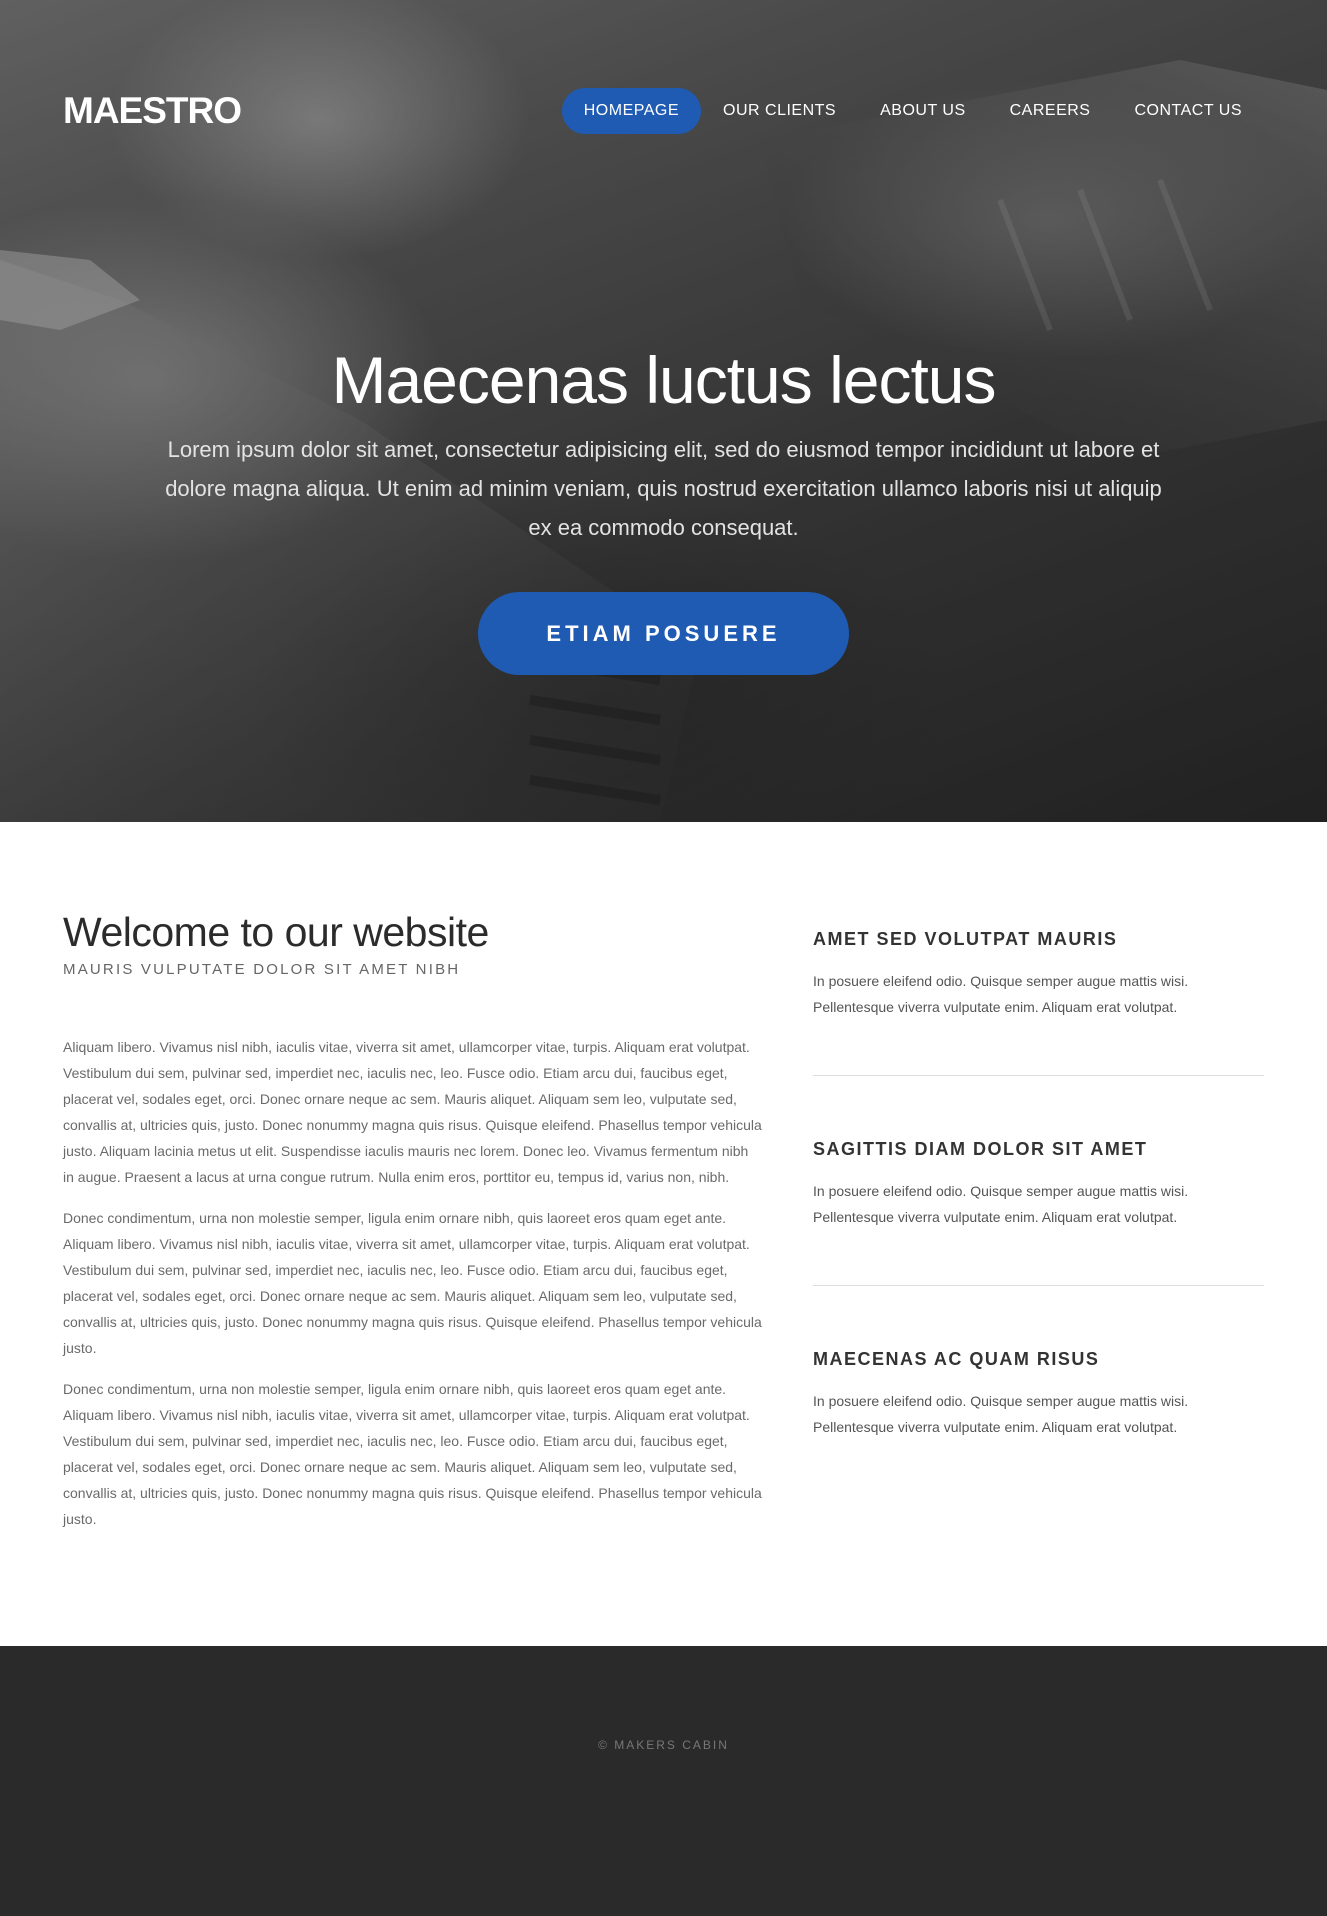  Describe the element at coordinates (779, 111) in the screenshot. I see `nav-item-our-clients: OUR CLIENTS` at that location.